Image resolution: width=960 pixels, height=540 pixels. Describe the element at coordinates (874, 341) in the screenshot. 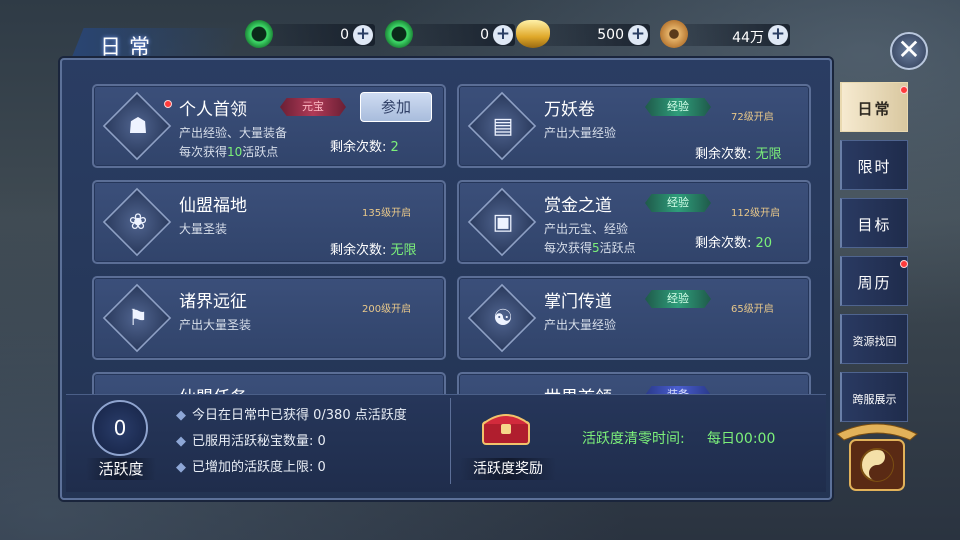

I see `tab-label: 资源找回` at that location.